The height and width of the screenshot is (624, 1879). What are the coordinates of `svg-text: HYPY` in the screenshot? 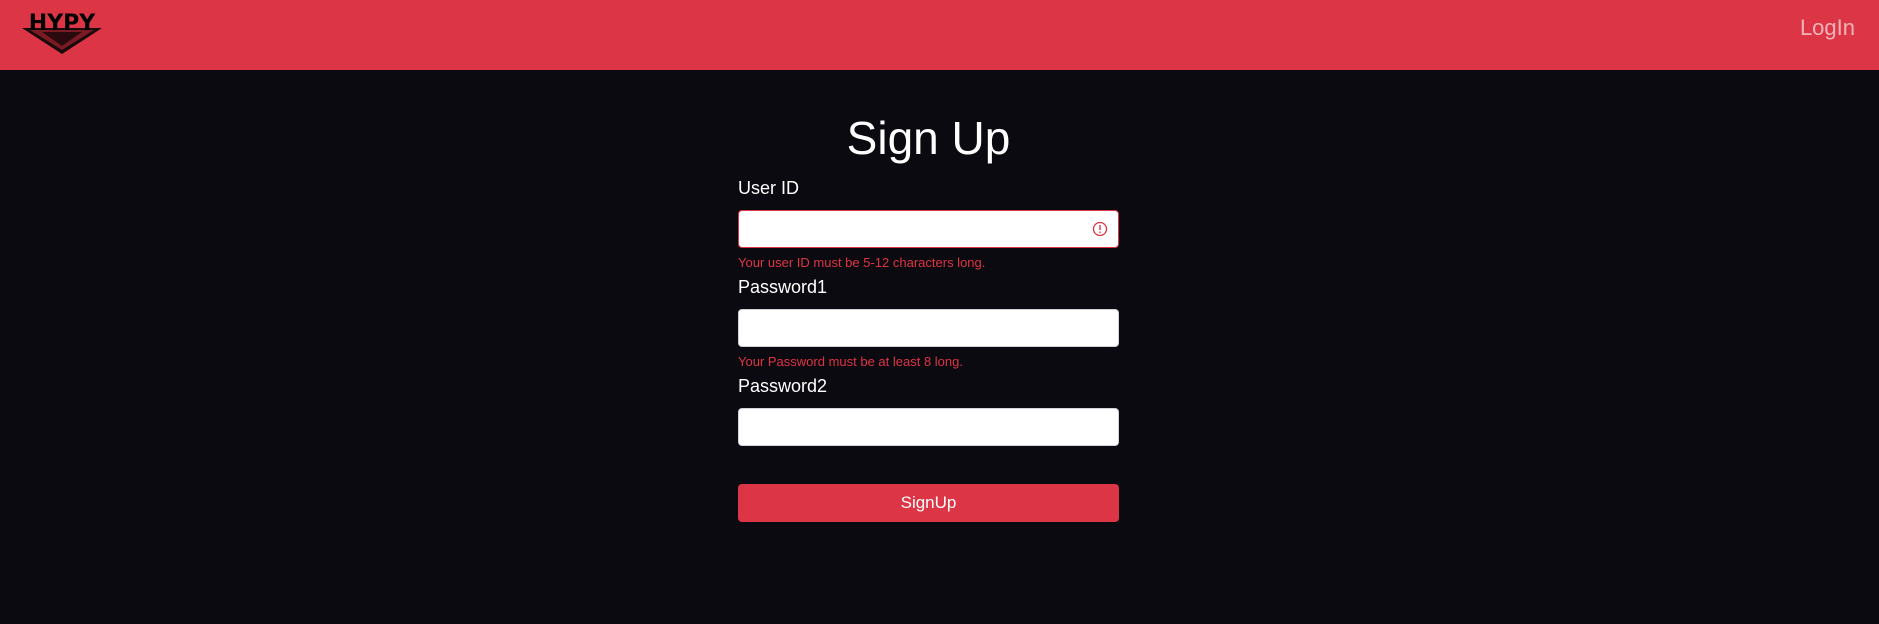 It's located at (62, 23).